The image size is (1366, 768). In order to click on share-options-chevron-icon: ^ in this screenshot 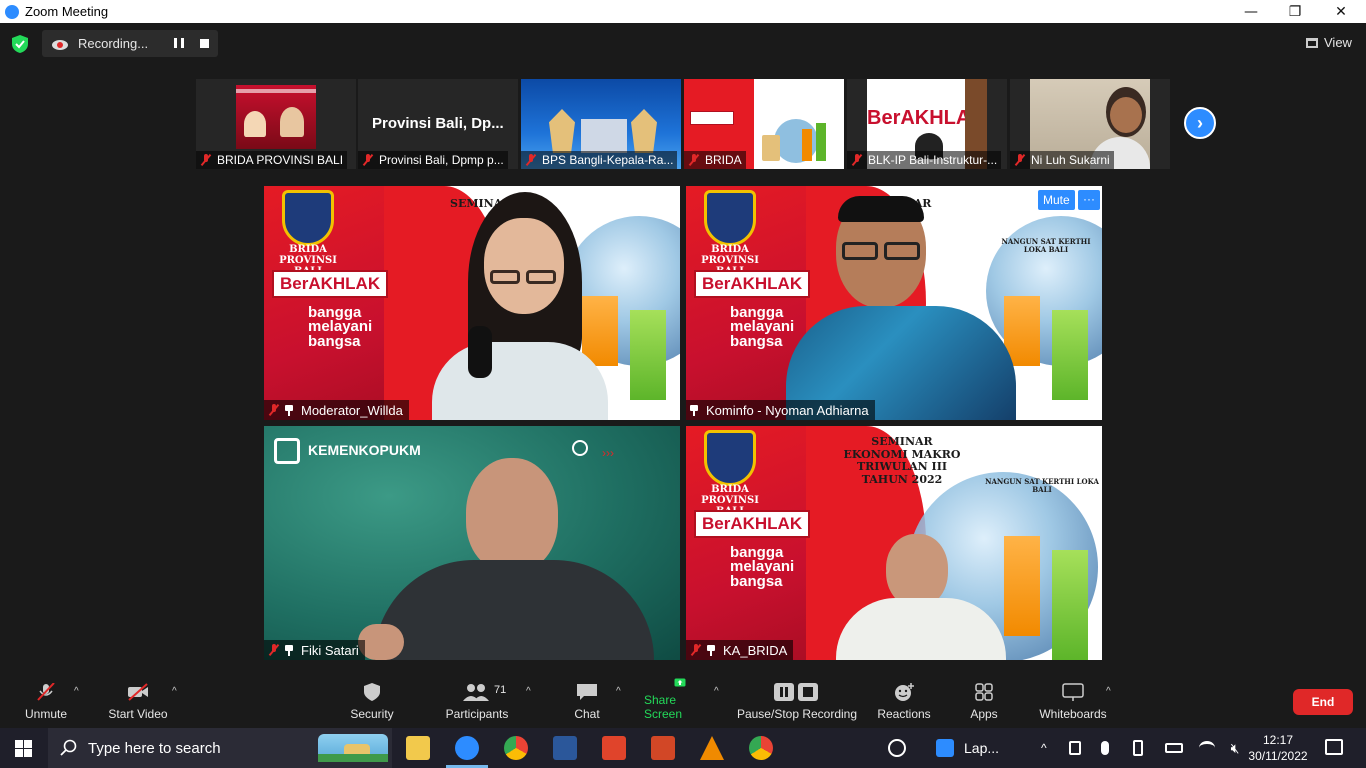, I will do `click(716, 691)`.